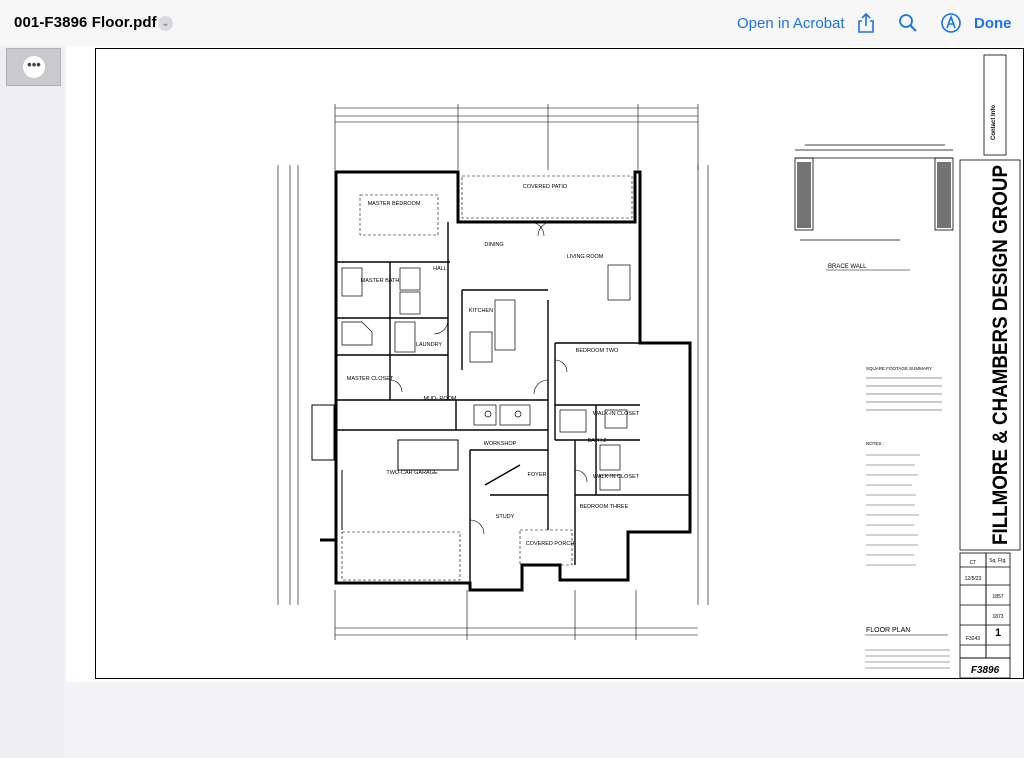 The width and height of the screenshot is (1024, 758). I want to click on room-label-bedroom-three: BEDROOM THREE, so click(604, 507).